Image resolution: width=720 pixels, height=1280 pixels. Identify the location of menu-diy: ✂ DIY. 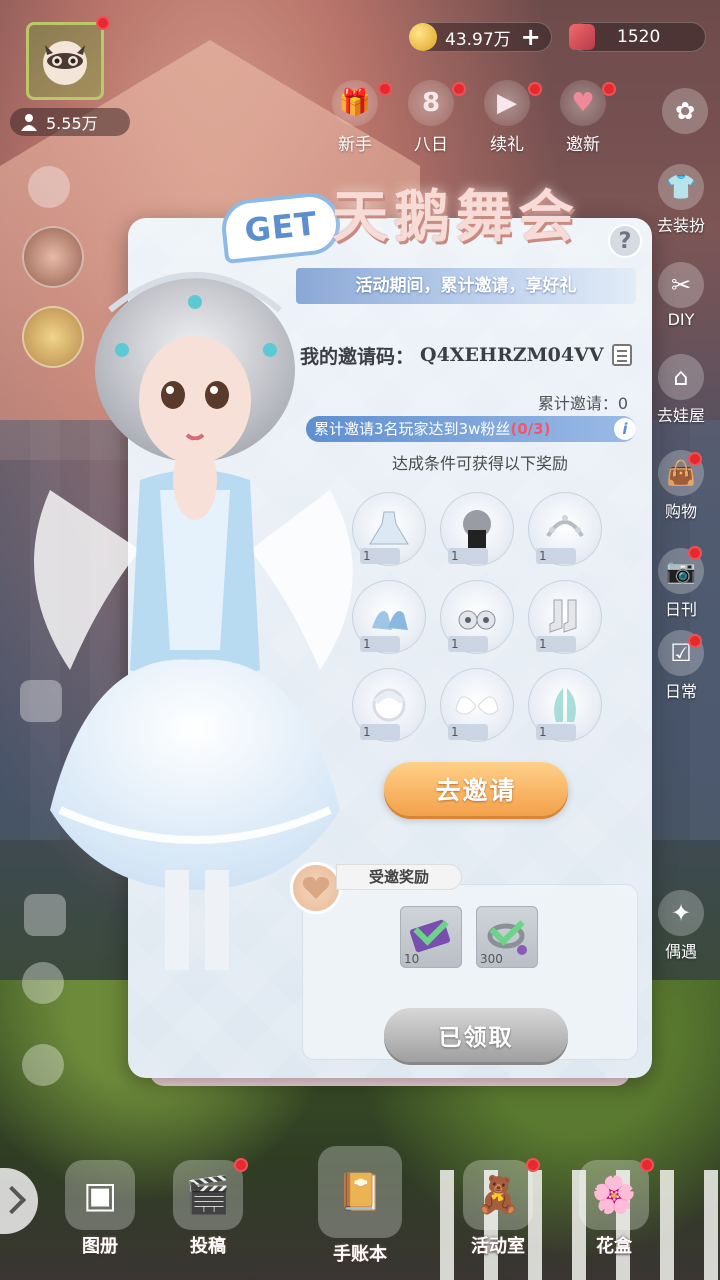
(681, 295).